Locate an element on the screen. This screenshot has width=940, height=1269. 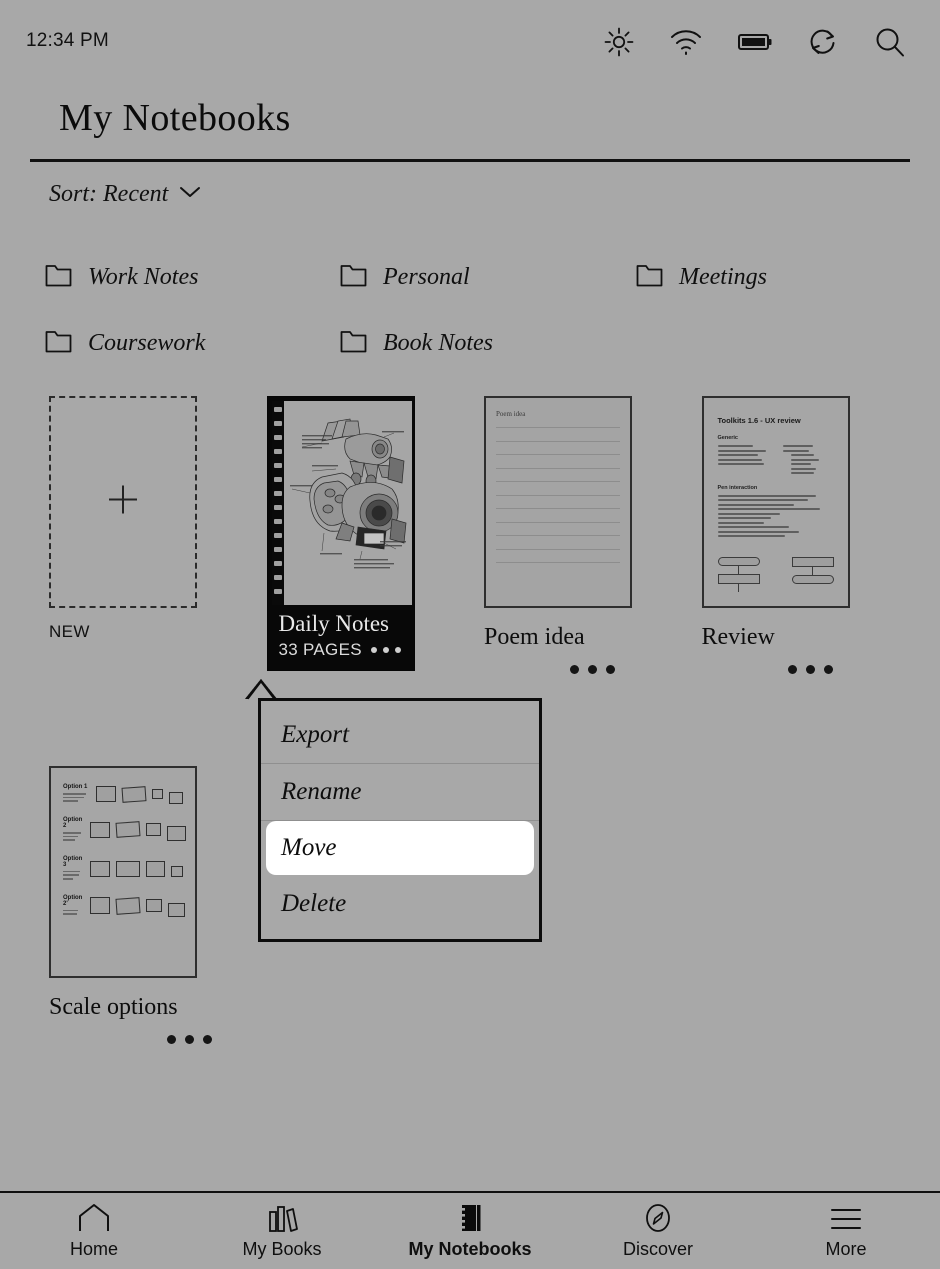
spiral-binding is located at coordinates (277, 503).